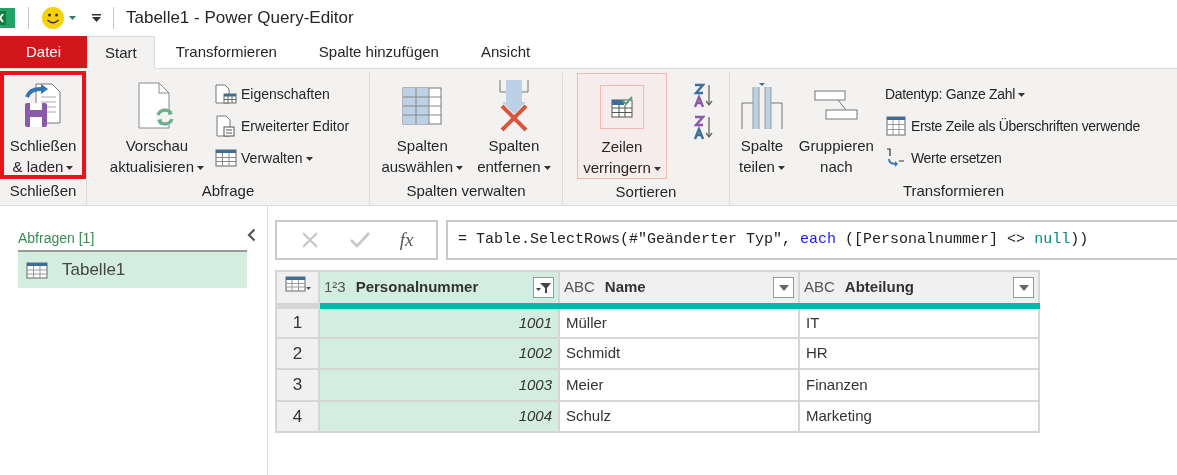 The image size is (1177, 475). What do you see at coordinates (439, 416) in the screenshot?
I see `table-cell: 1004` at bounding box center [439, 416].